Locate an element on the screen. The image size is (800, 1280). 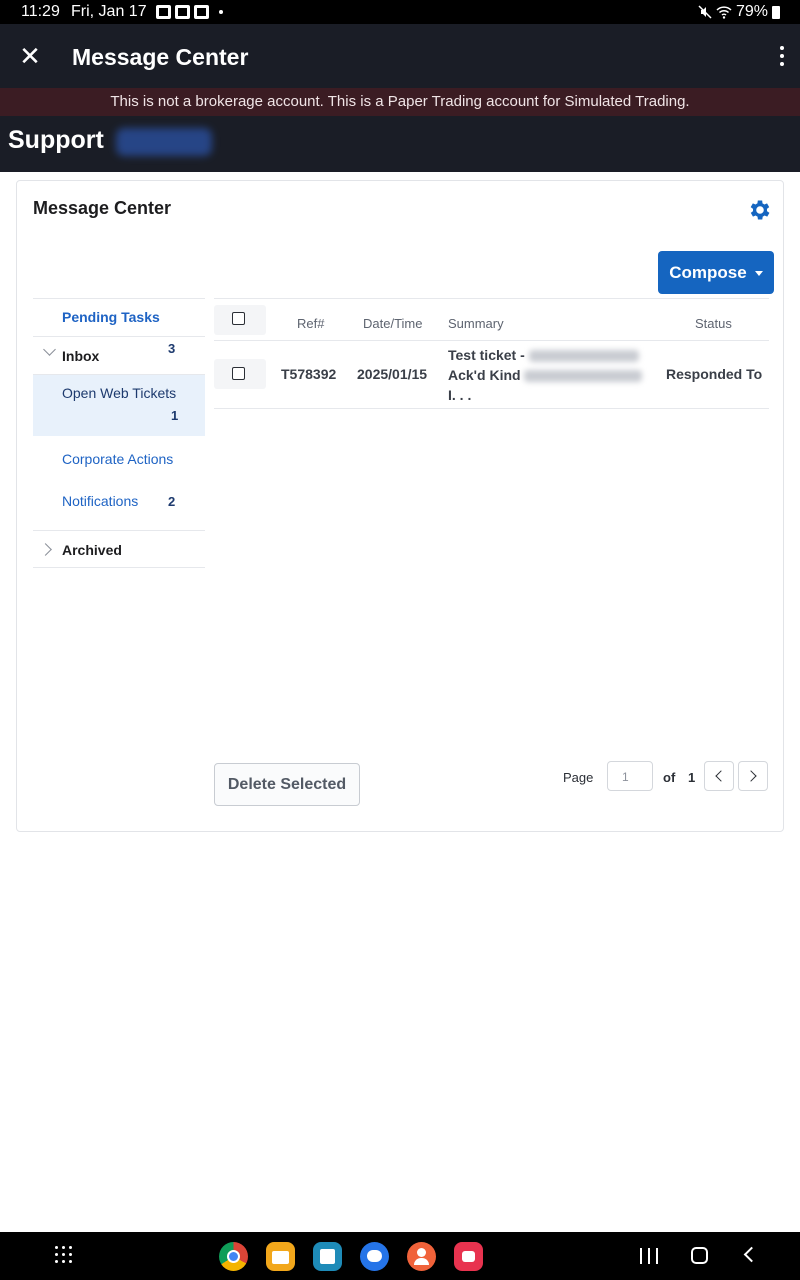
header-status: Status is located at coordinates (713, 323).